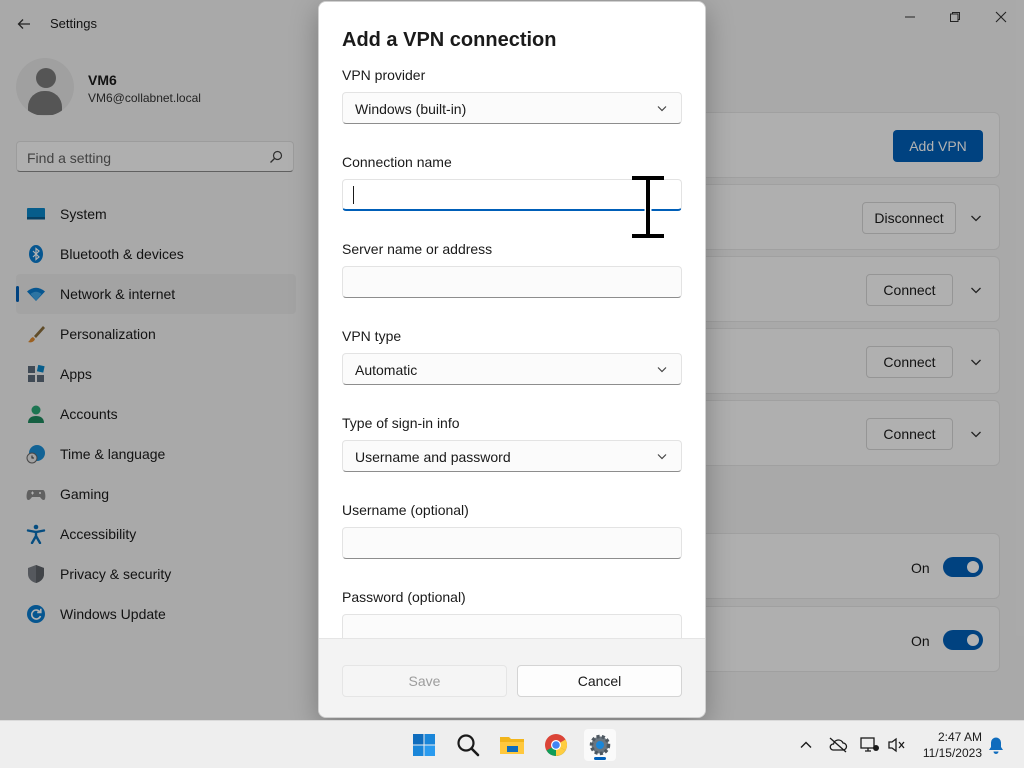  I want to click on chrome-icon, so click(556, 745).